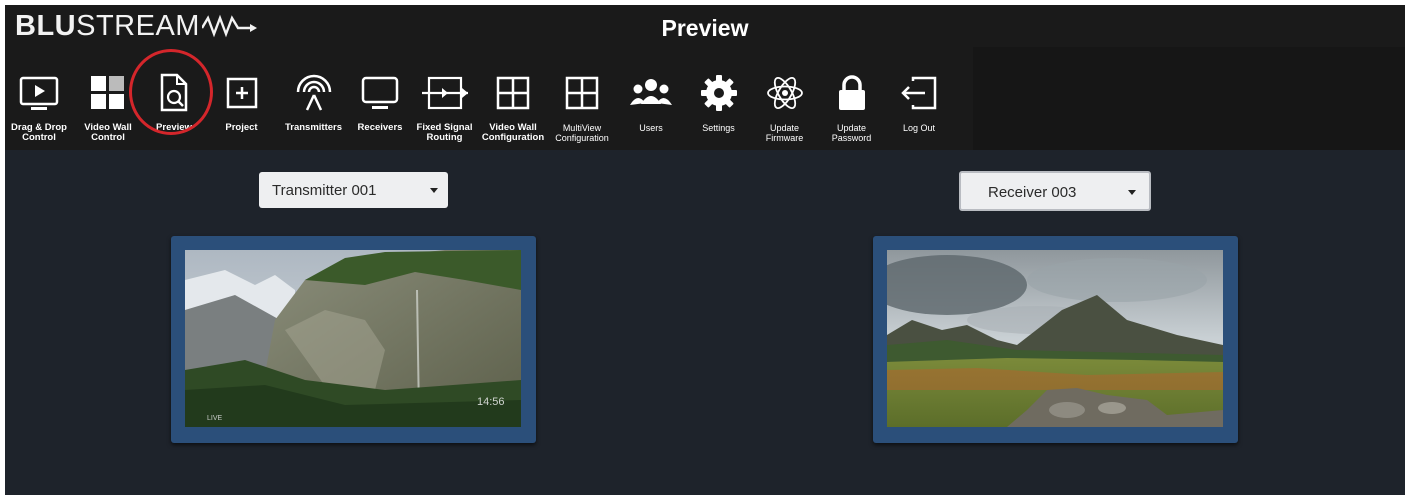  I want to click on transmitter-select: Transmitter 001, so click(353, 190).